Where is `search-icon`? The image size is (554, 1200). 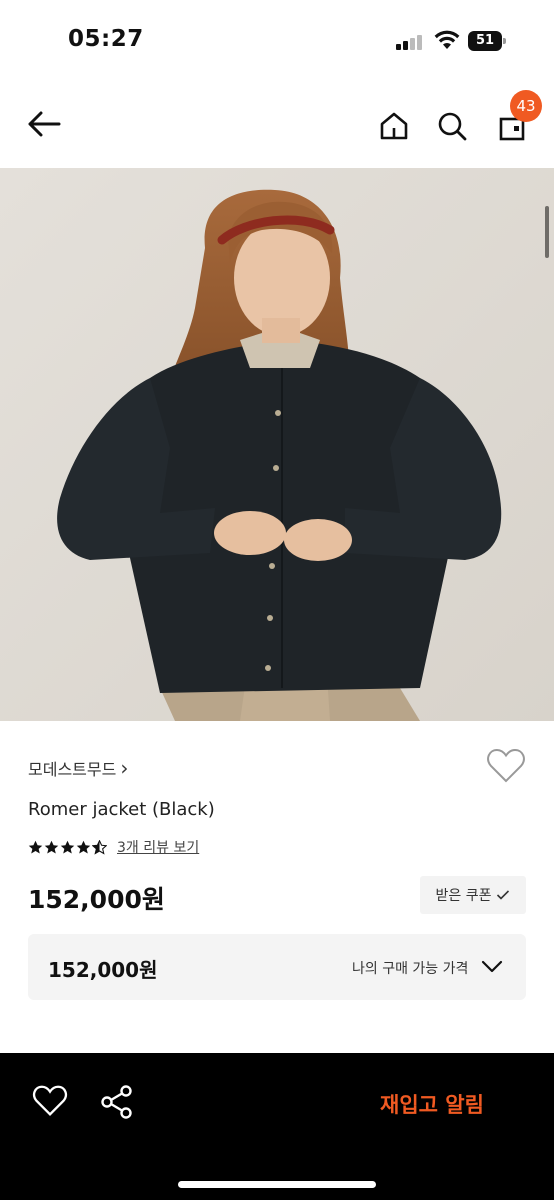 search-icon is located at coordinates (452, 126).